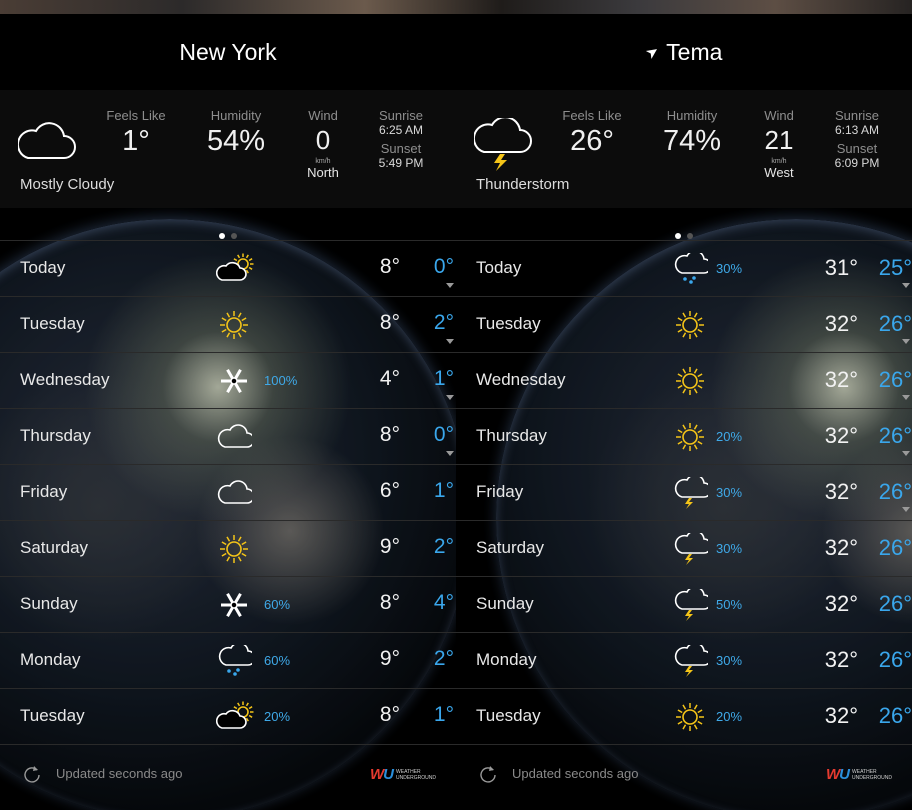 The width and height of the screenshot is (912, 810). I want to click on high-temp: 9°, so click(389, 546).